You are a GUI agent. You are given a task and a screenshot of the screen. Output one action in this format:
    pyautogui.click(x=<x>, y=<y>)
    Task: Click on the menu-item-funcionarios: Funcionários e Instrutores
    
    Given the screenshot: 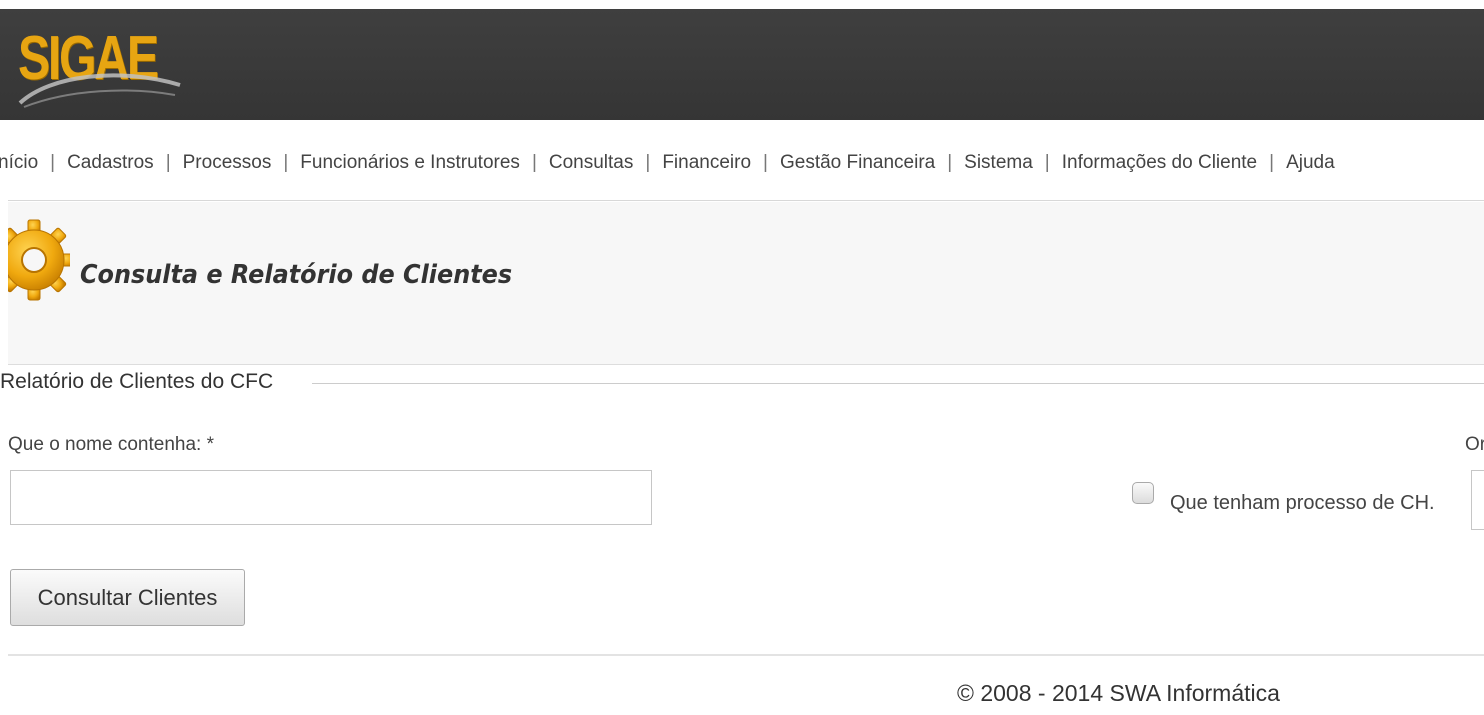 What is the action you would take?
    pyautogui.click(x=410, y=163)
    